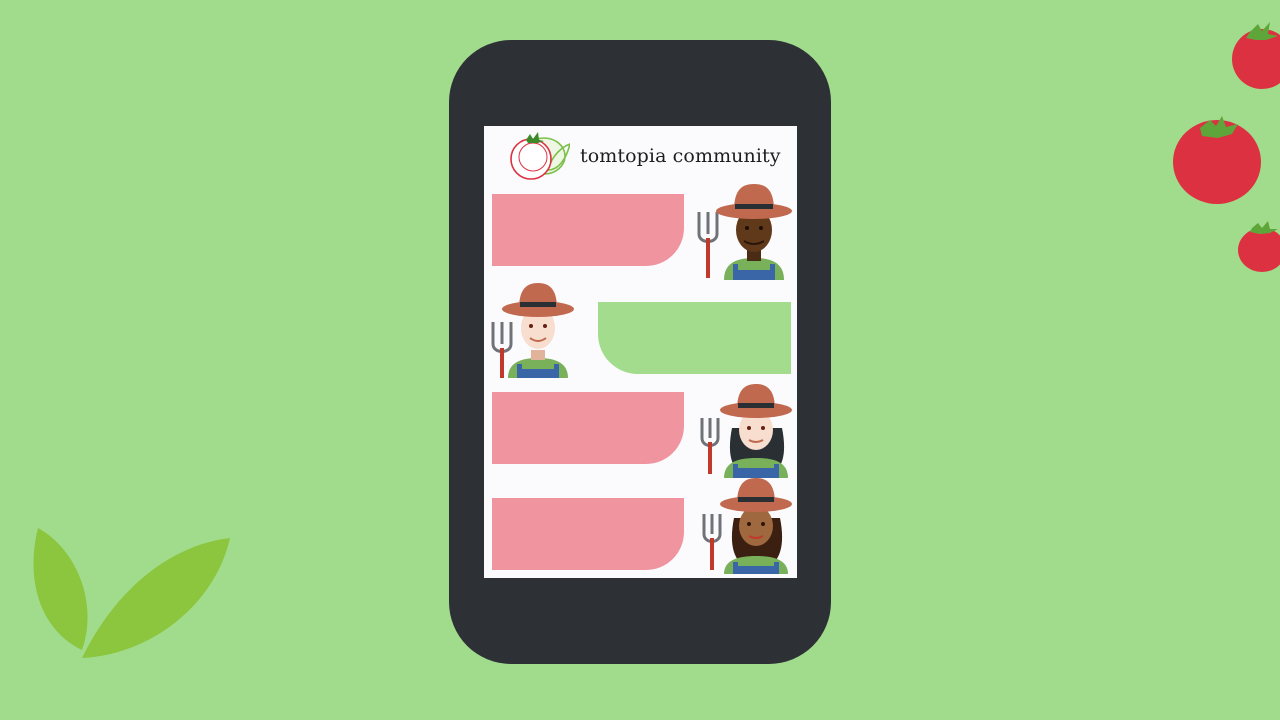 The width and height of the screenshot is (1280, 720). I want to click on farmer-light-skin-icon, so click(540, 328).